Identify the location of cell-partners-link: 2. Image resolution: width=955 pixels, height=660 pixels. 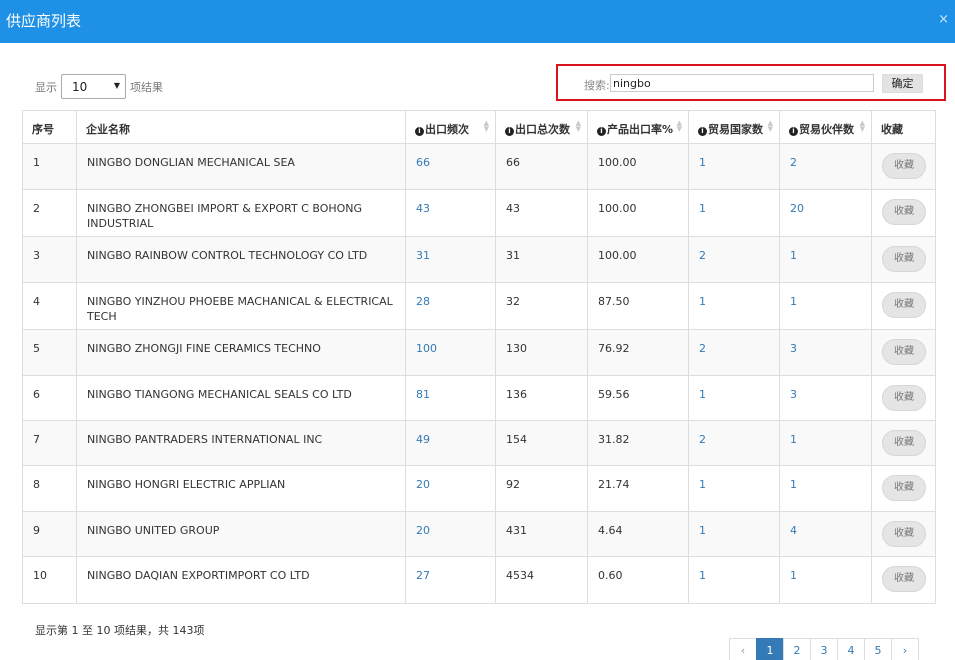
(825, 166).